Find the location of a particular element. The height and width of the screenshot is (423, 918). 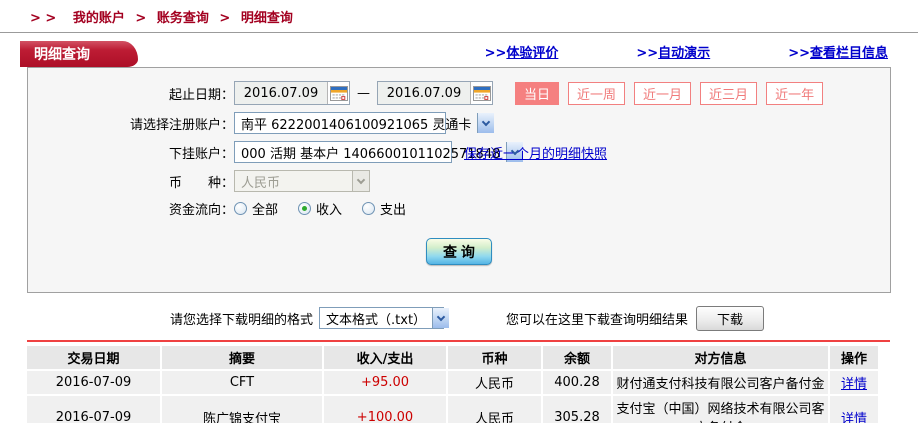

breadcrumb-item-my-account: 我的账户 is located at coordinates (99, 18).